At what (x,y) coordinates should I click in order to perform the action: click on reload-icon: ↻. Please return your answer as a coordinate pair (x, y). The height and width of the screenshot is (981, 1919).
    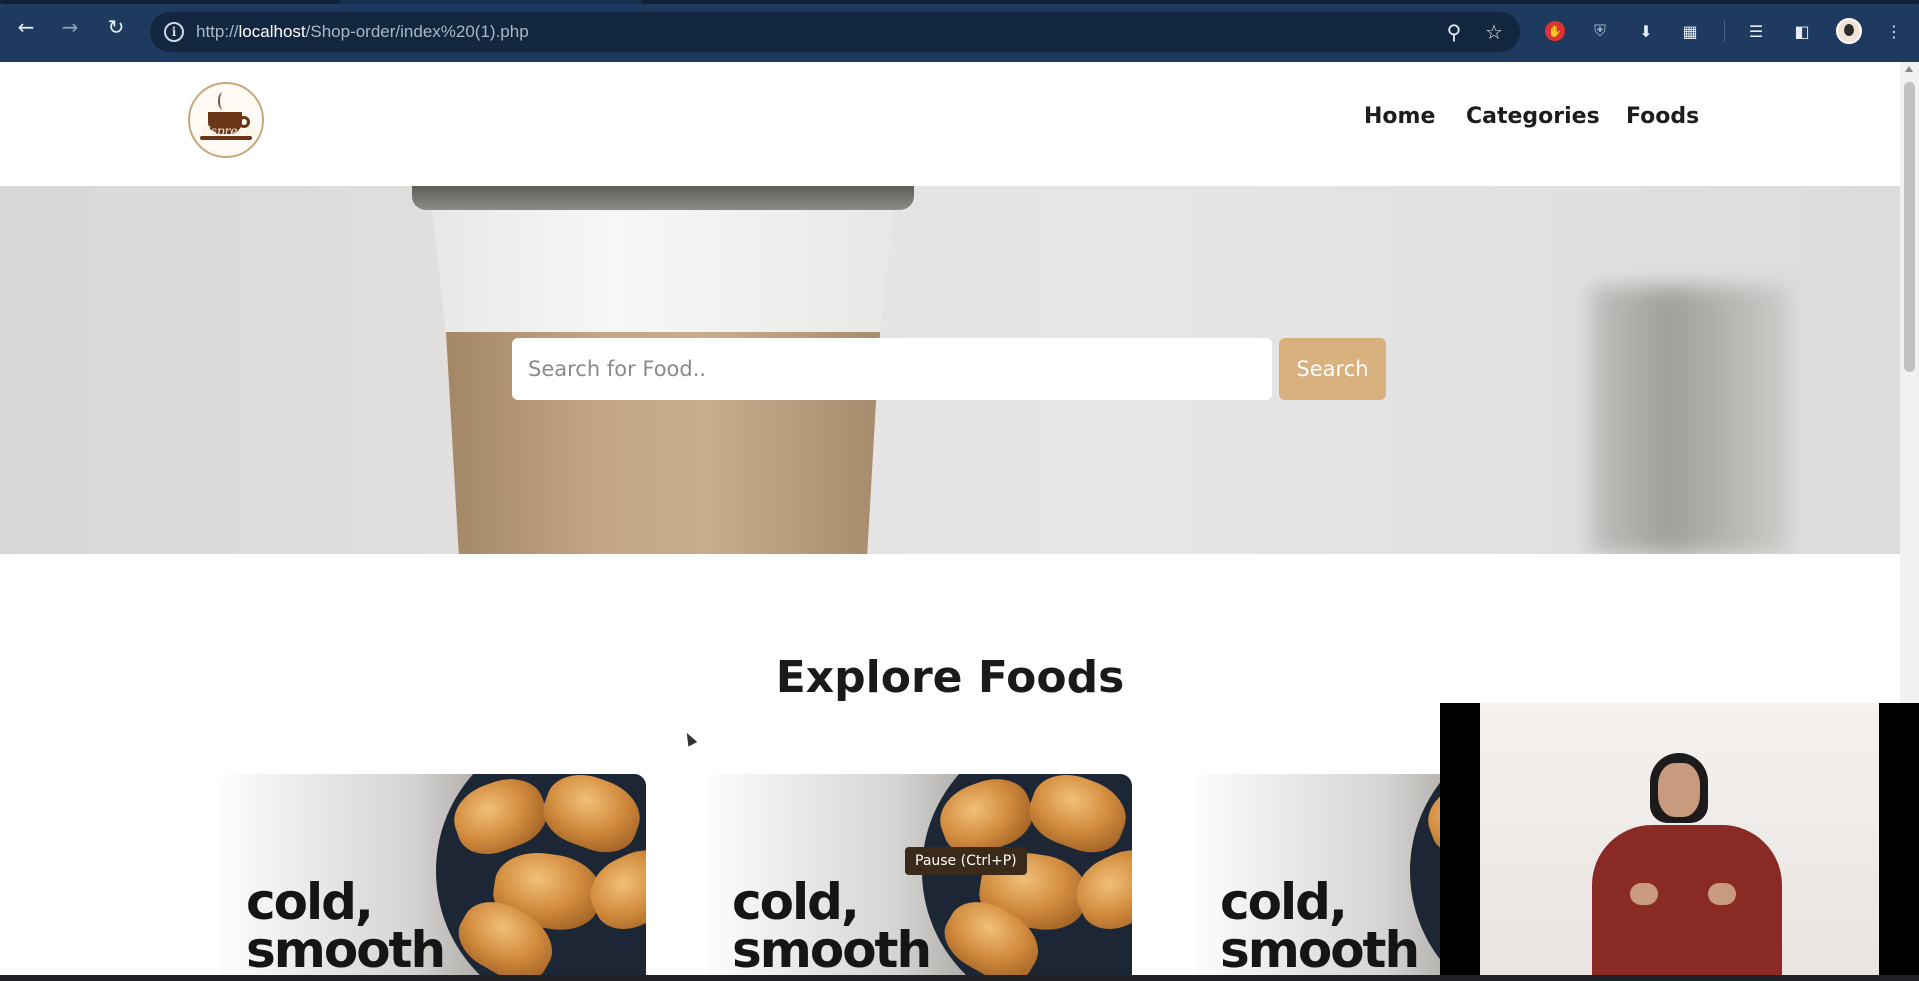
    Looking at the image, I should click on (116, 27).